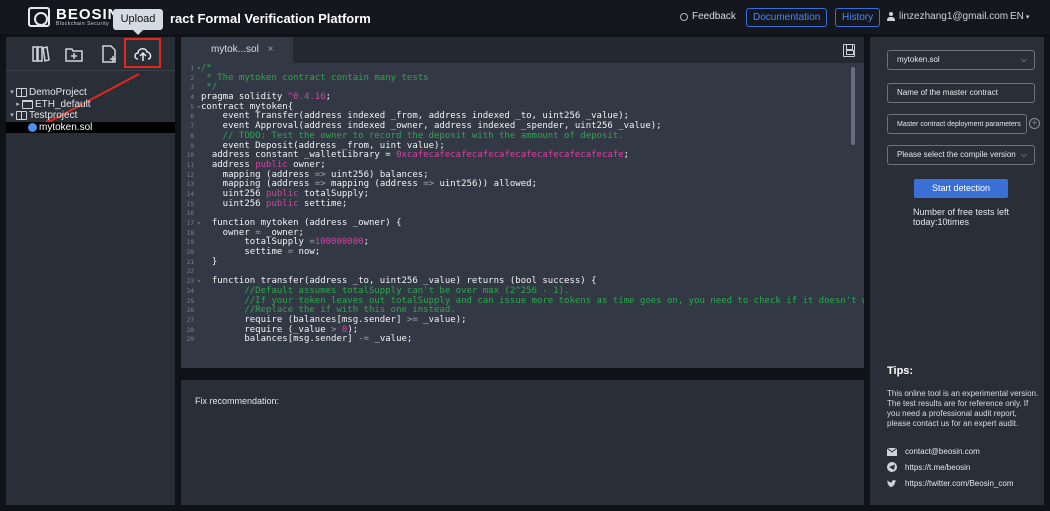  What do you see at coordinates (961, 188) in the screenshot?
I see `start-detection-button: Start detection` at bounding box center [961, 188].